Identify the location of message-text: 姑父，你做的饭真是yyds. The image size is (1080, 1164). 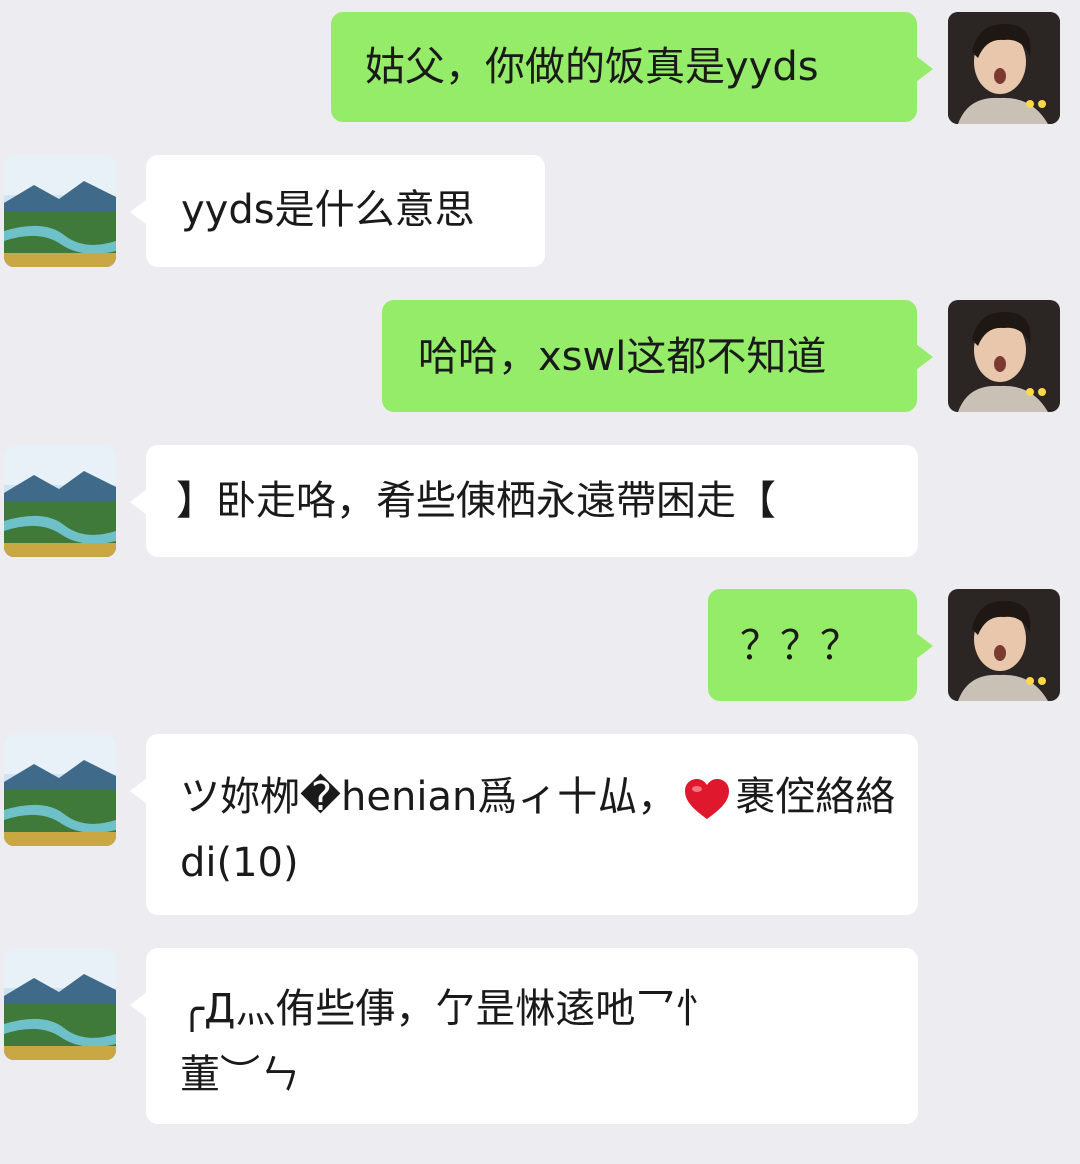
(592, 67).